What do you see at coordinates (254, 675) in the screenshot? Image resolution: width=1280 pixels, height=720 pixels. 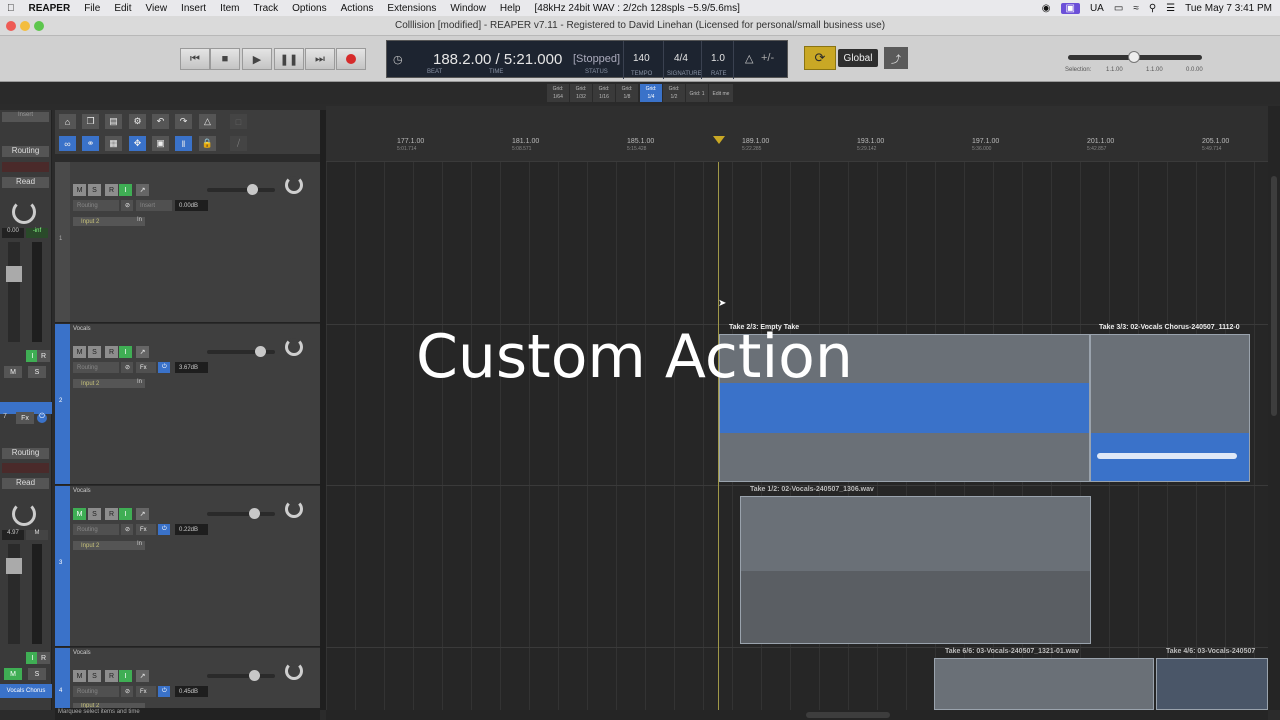 I see `volume-knob` at bounding box center [254, 675].